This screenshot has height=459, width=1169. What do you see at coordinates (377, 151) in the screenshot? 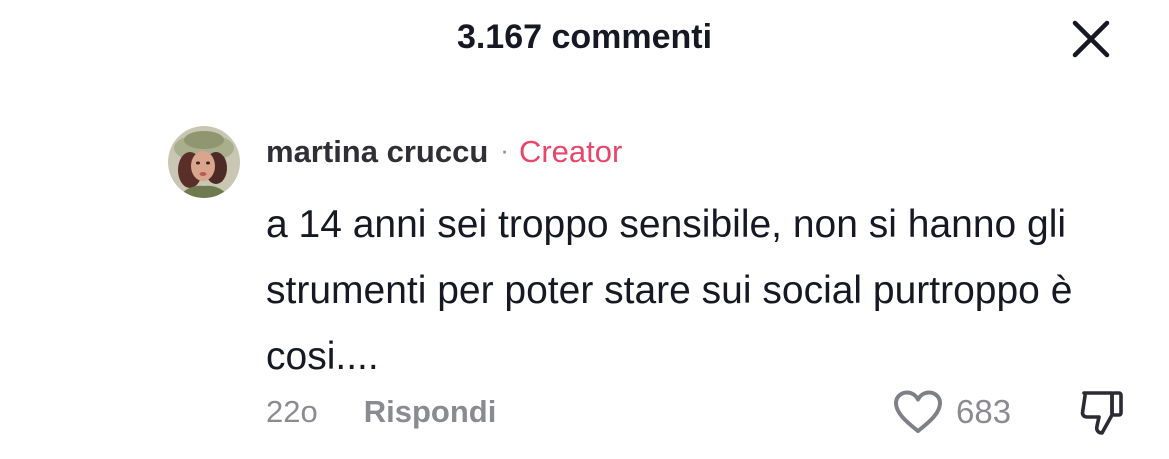
I see `username: martina cruccu` at bounding box center [377, 151].